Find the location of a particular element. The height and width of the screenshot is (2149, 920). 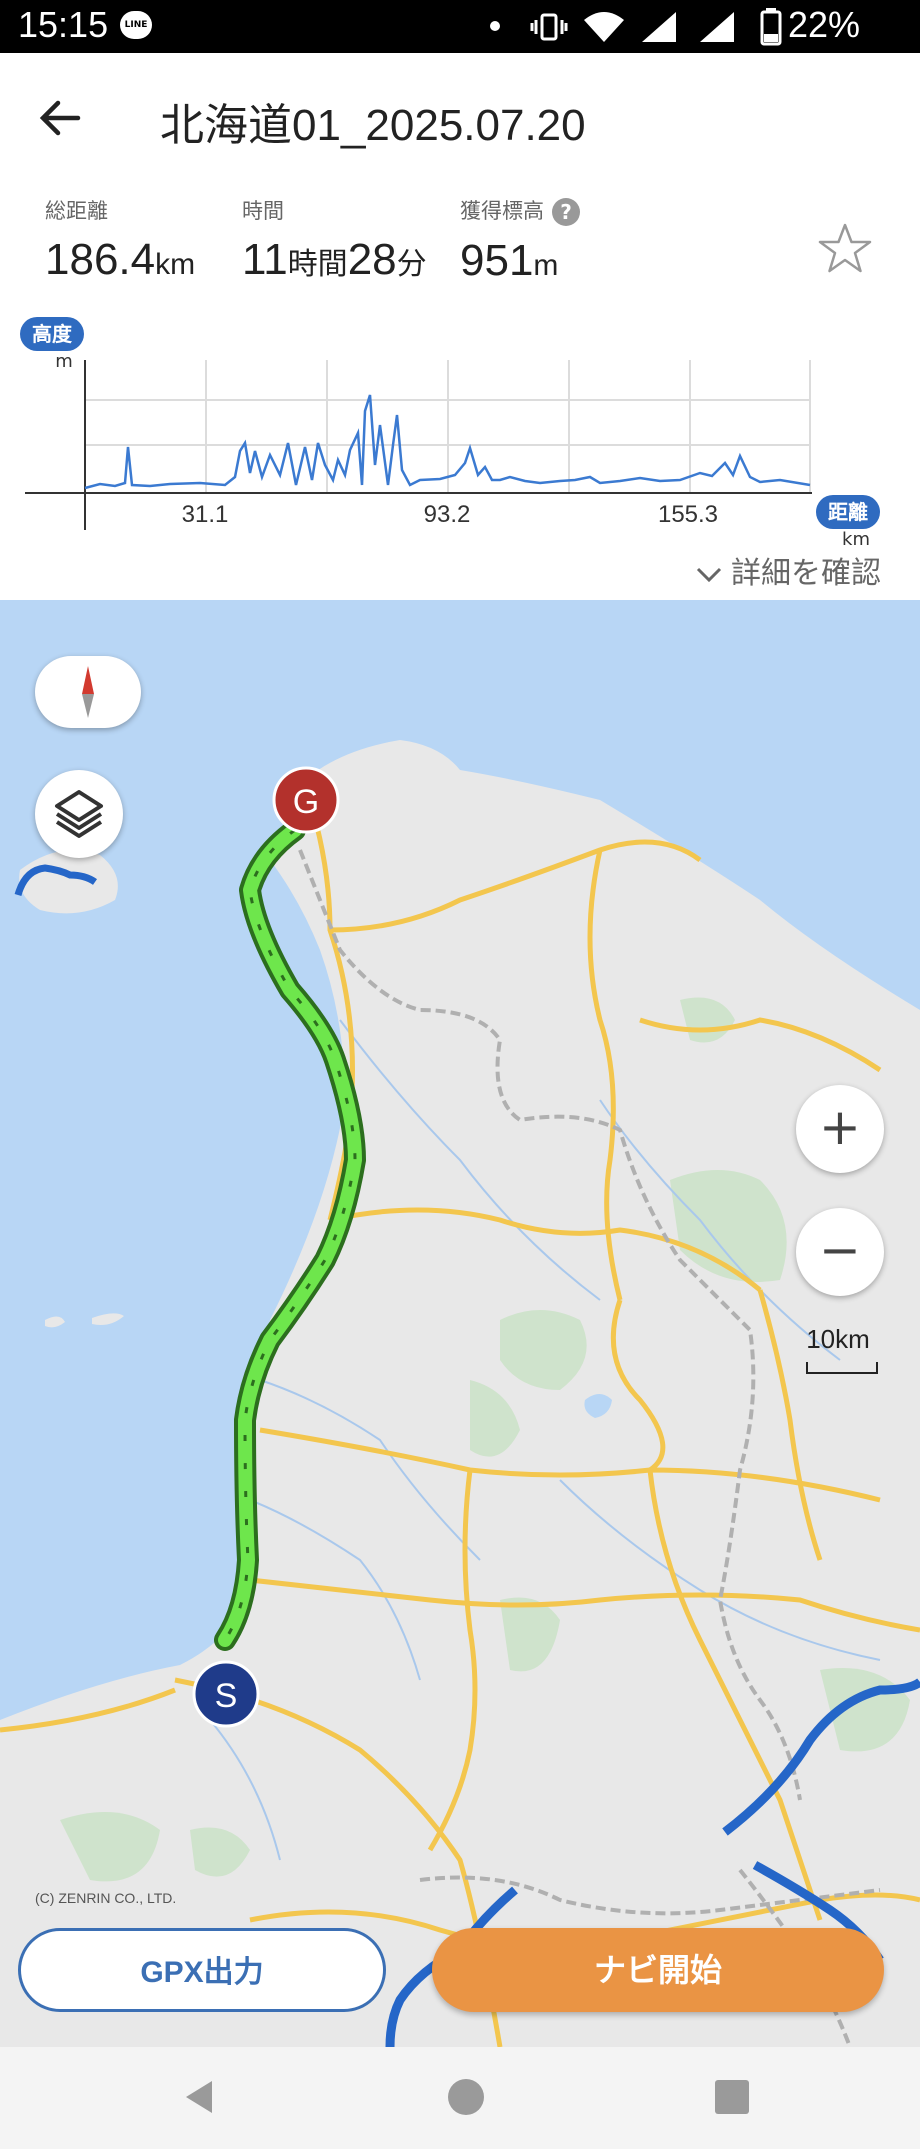

back-triangle-icon is located at coordinates (200, 2097).